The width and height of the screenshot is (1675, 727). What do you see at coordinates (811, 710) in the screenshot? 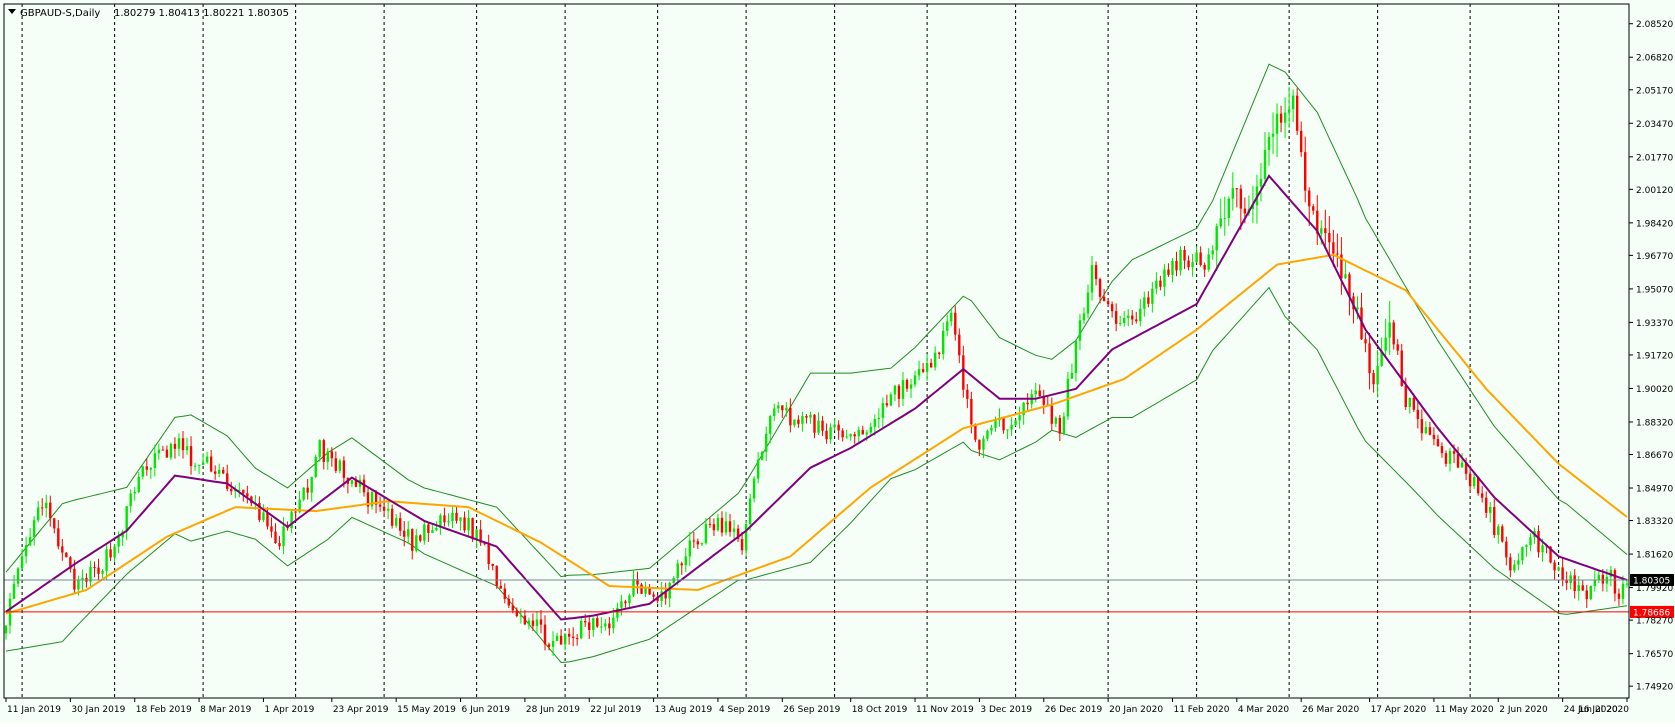
I see `time-tick-label: 26 Sep 2019` at bounding box center [811, 710].